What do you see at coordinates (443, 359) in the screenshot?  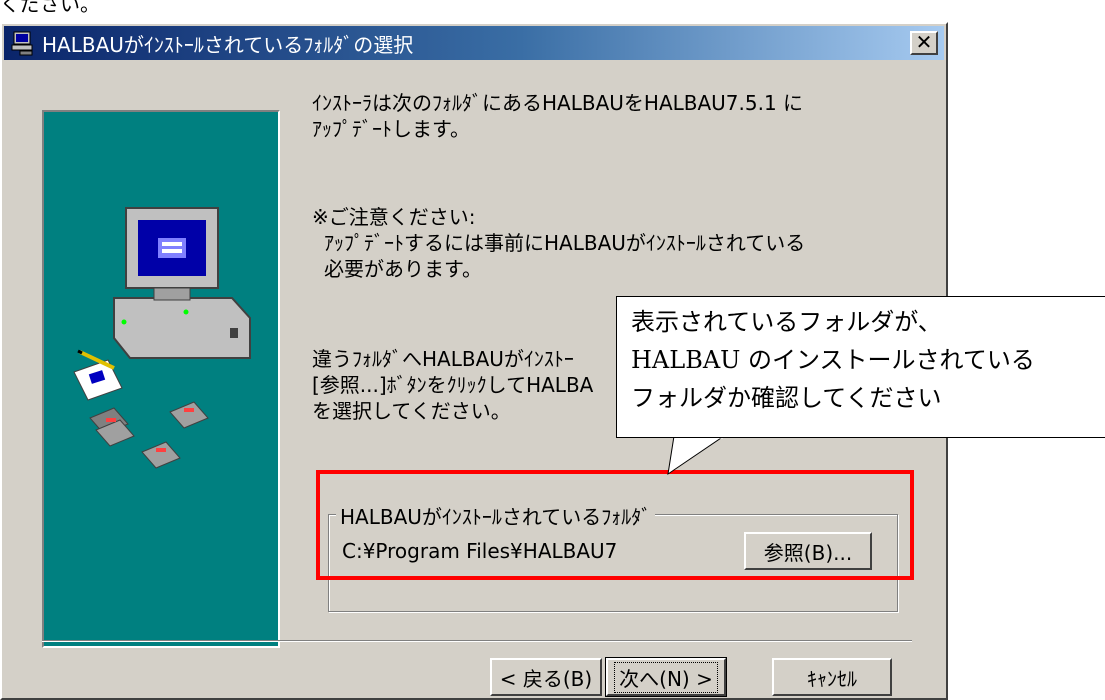 I see `other-folder-line-1: 違うﾌｫﾙﾀﾞへHALBAUがｲﾝｽﾄｰ` at bounding box center [443, 359].